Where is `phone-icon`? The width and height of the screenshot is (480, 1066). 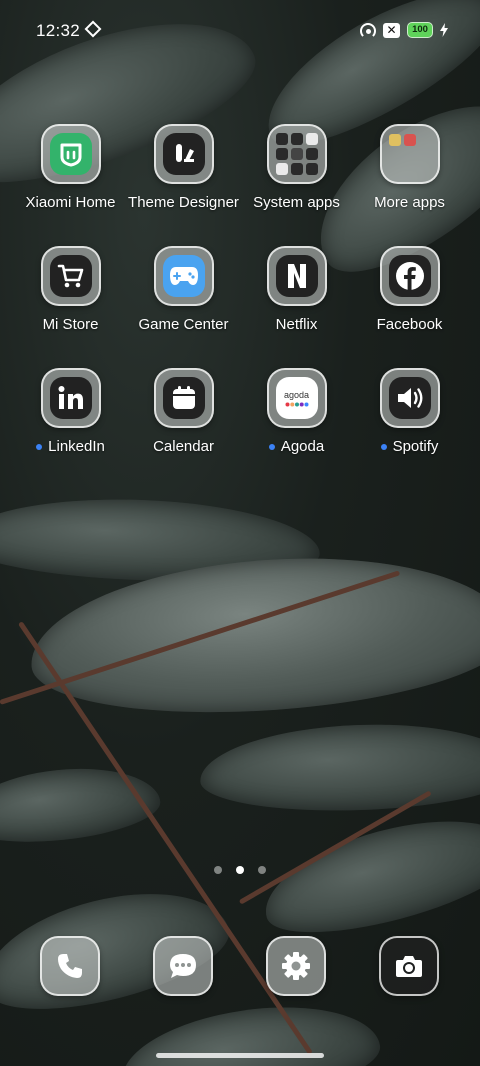
phone-icon is located at coordinates (70, 966).